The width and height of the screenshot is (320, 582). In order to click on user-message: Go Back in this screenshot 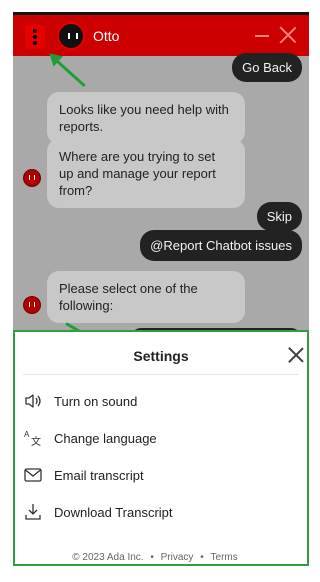, I will do `click(267, 67)`.